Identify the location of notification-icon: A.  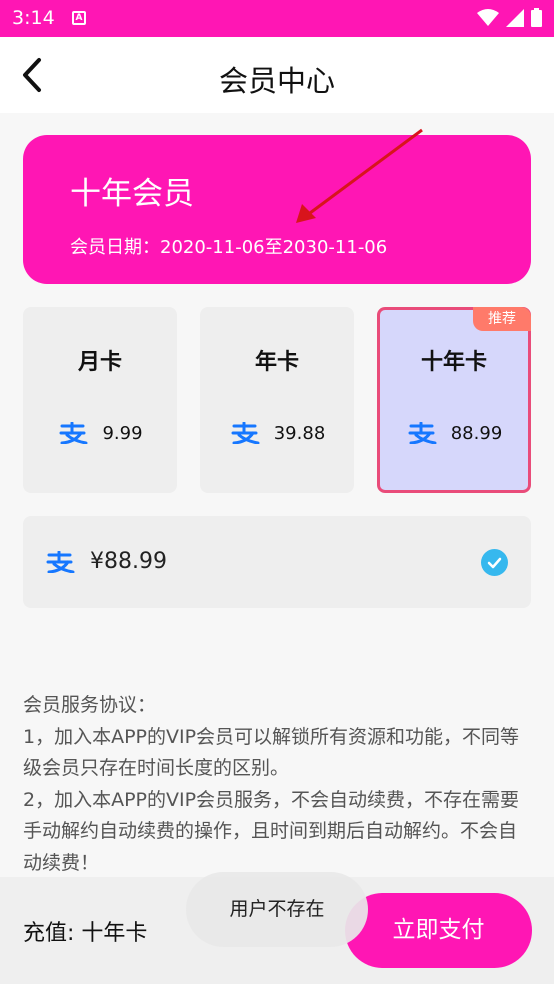
(79, 18).